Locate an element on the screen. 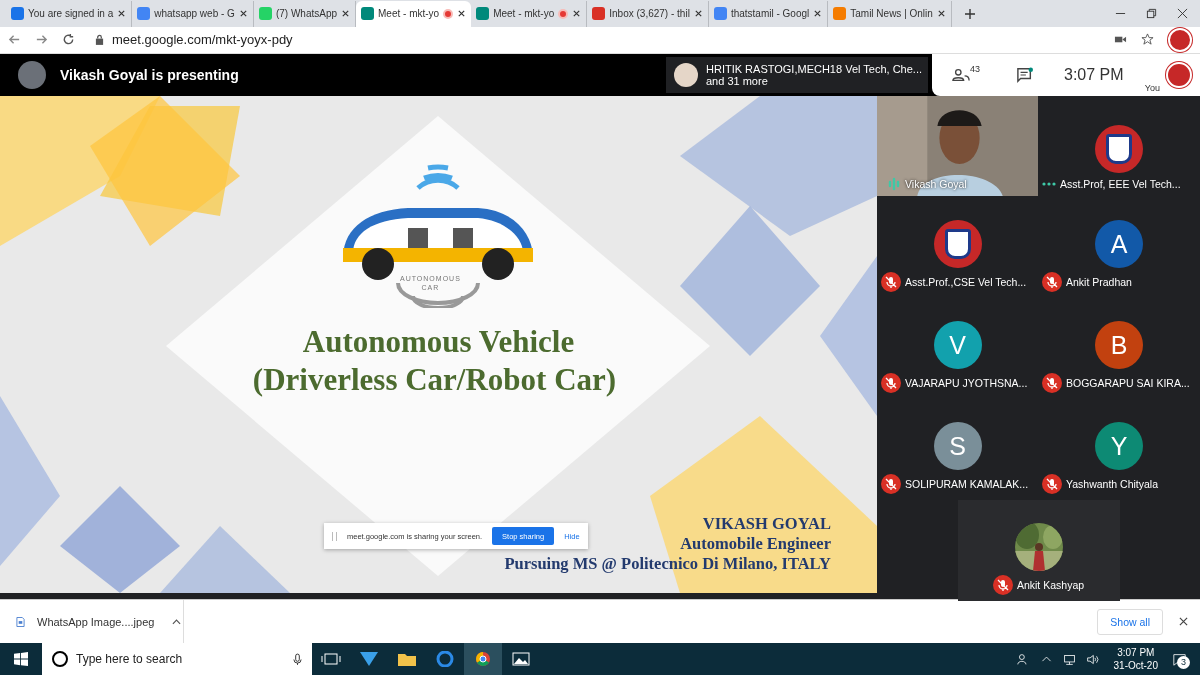 The width and height of the screenshot is (1200, 675). participant-avatar: B is located at coordinates (1119, 345).